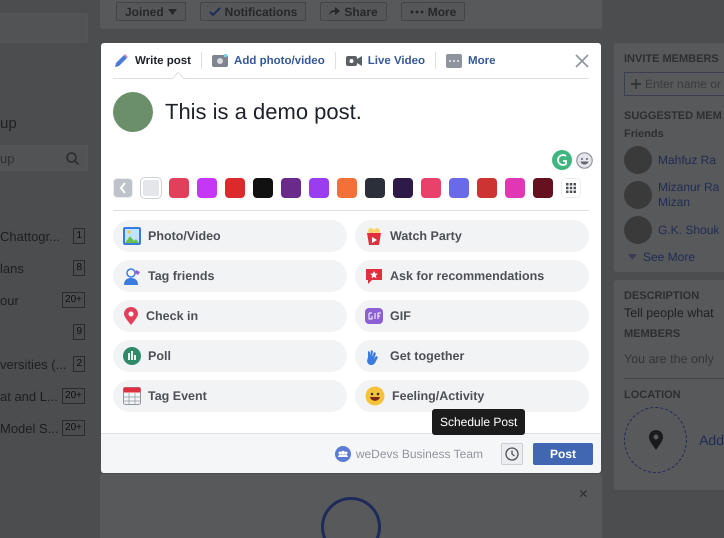  What do you see at coordinates (417, 12) in the screenshot?
I see `dots-icon` at bounding box center [417, 12].